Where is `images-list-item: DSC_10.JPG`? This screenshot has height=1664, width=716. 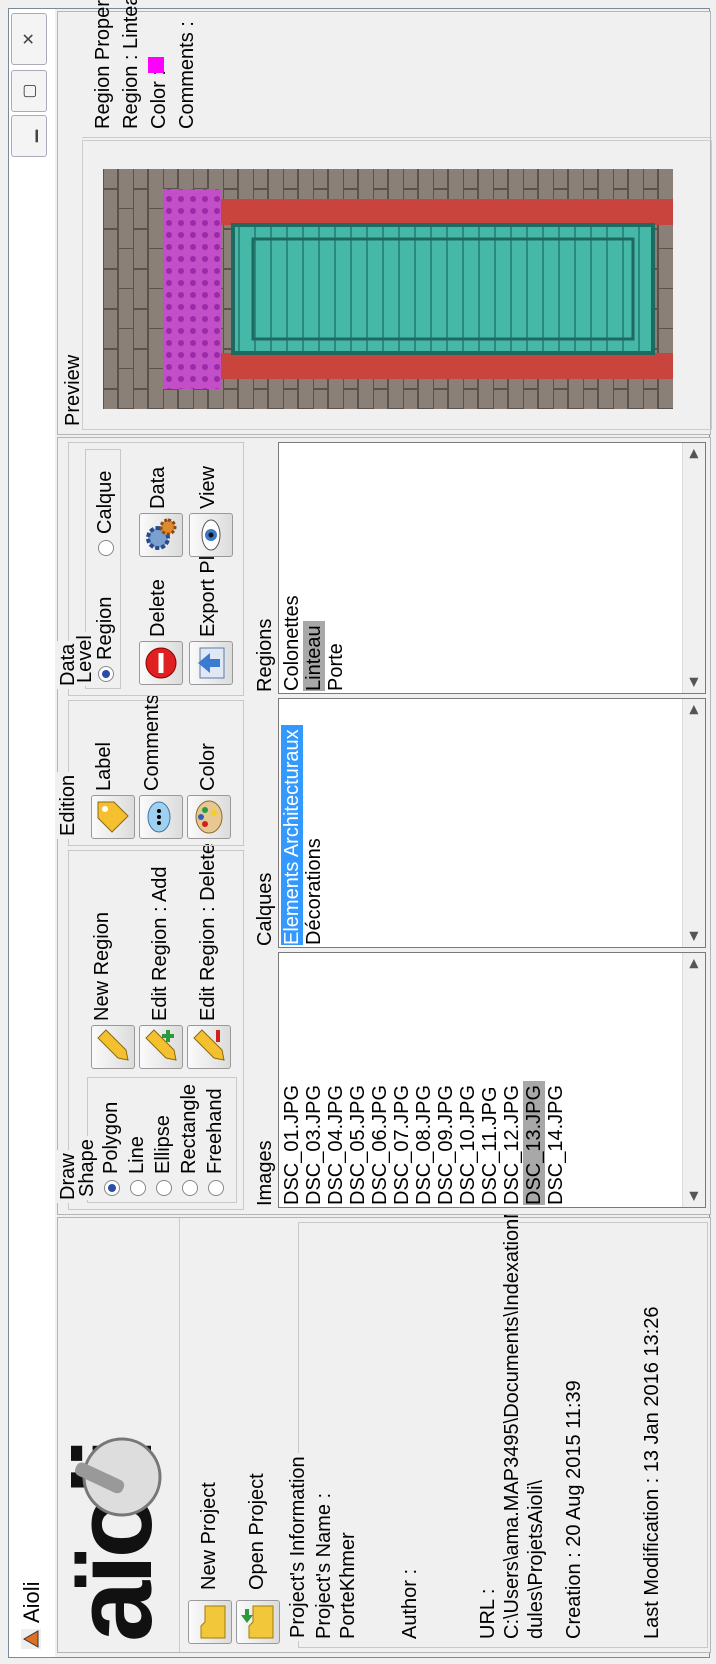
images-list-item: DSC_10.JPG is located at coordinates (468, 1143).